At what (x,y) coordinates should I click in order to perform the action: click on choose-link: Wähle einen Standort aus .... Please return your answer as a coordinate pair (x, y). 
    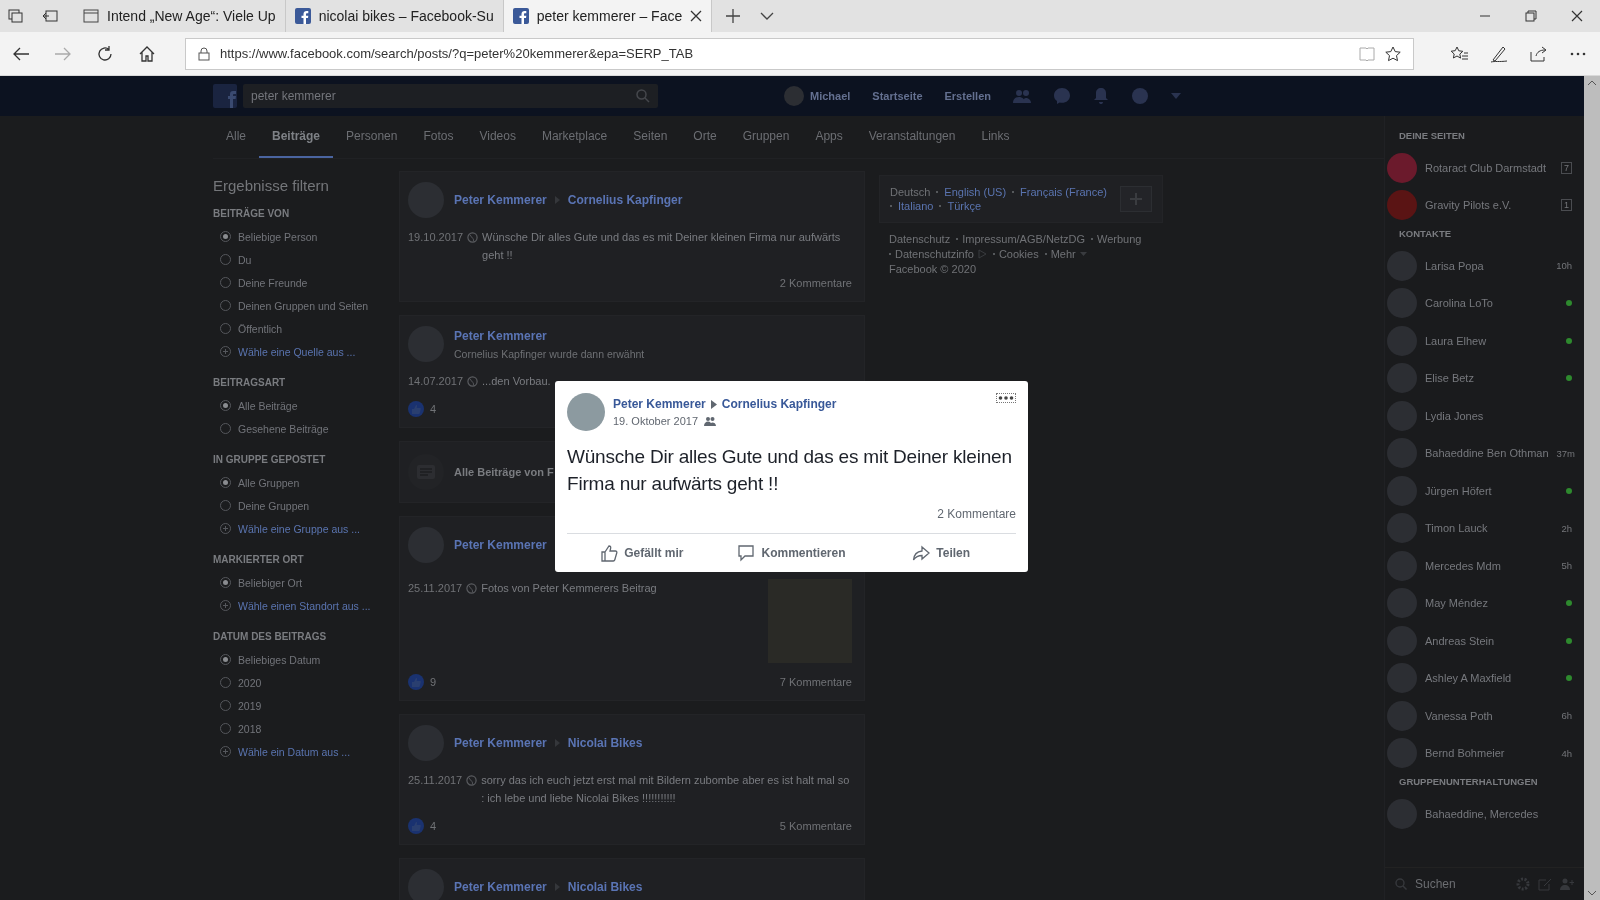
    Looking at the image, I should click on (304, 605).